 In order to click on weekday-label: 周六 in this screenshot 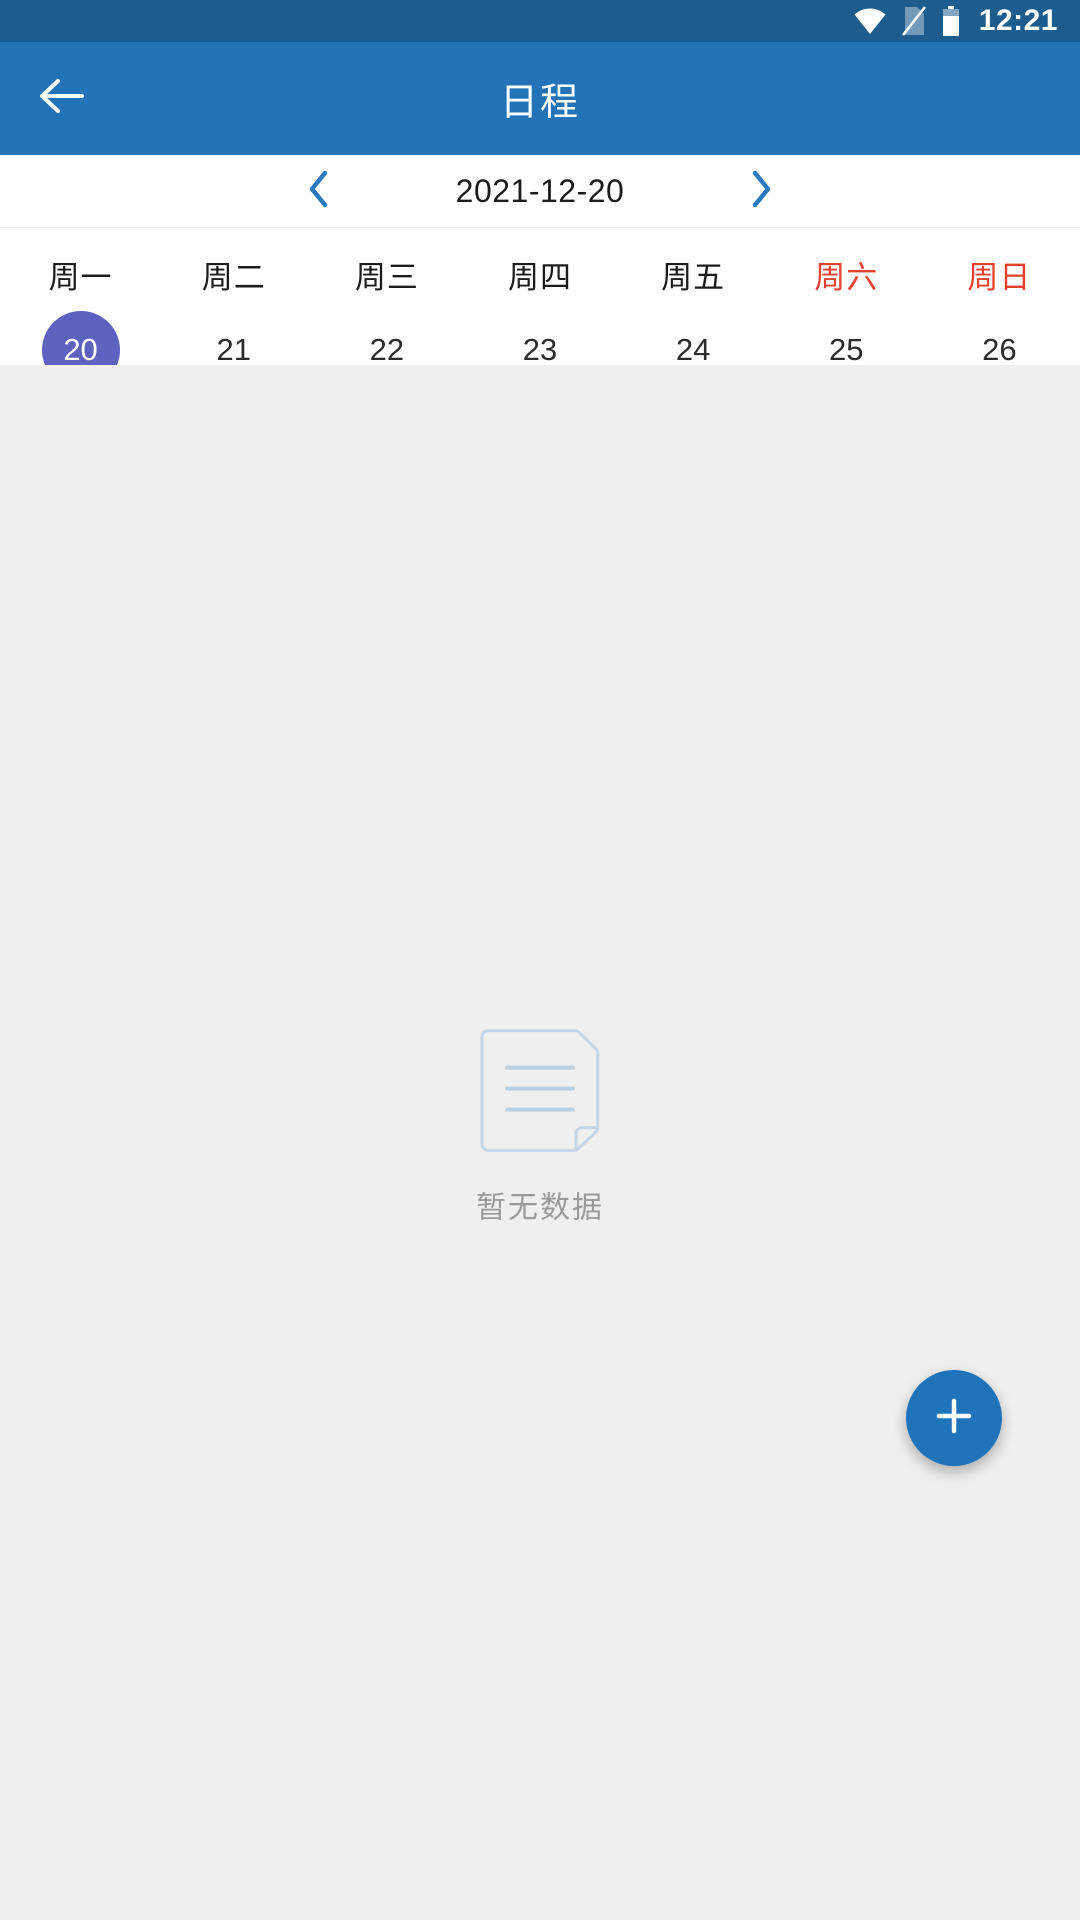, I will do `click(846, 277)`.